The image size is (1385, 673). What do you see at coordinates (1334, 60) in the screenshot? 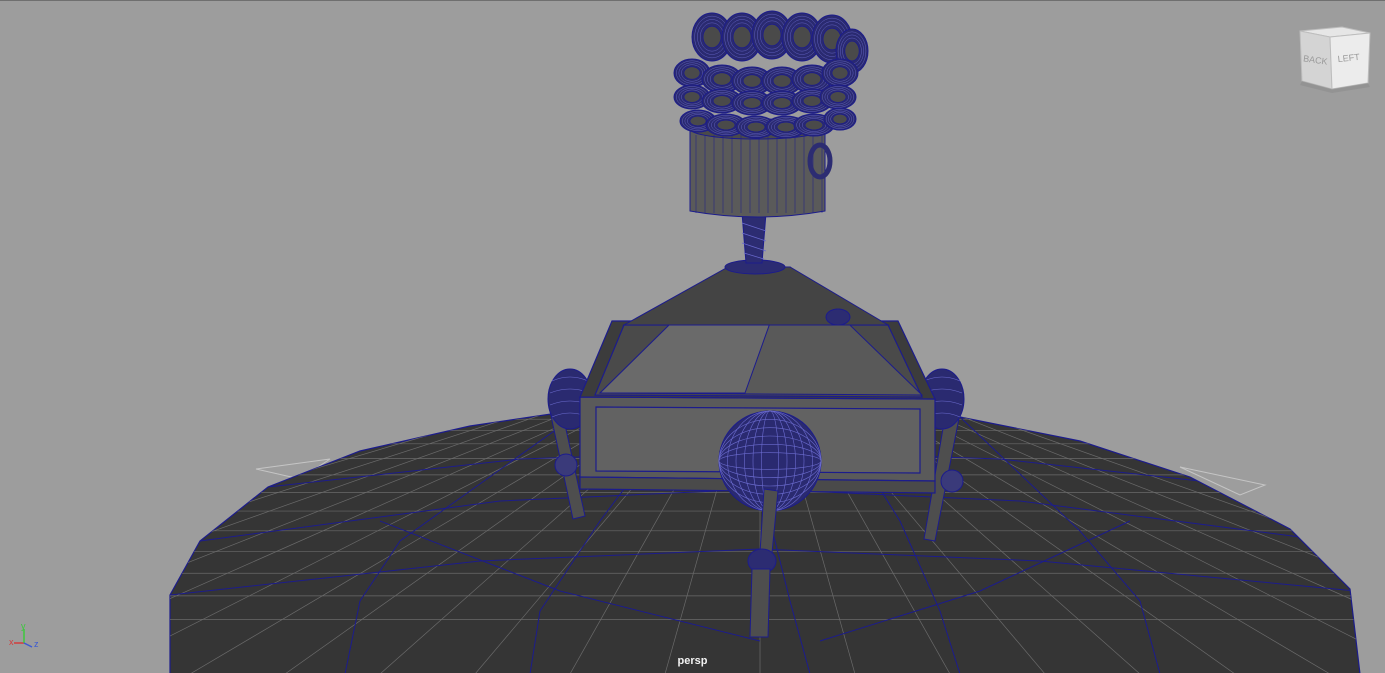
I see `view-cube: BACK LEFT` at bounding box center [1334, 60].